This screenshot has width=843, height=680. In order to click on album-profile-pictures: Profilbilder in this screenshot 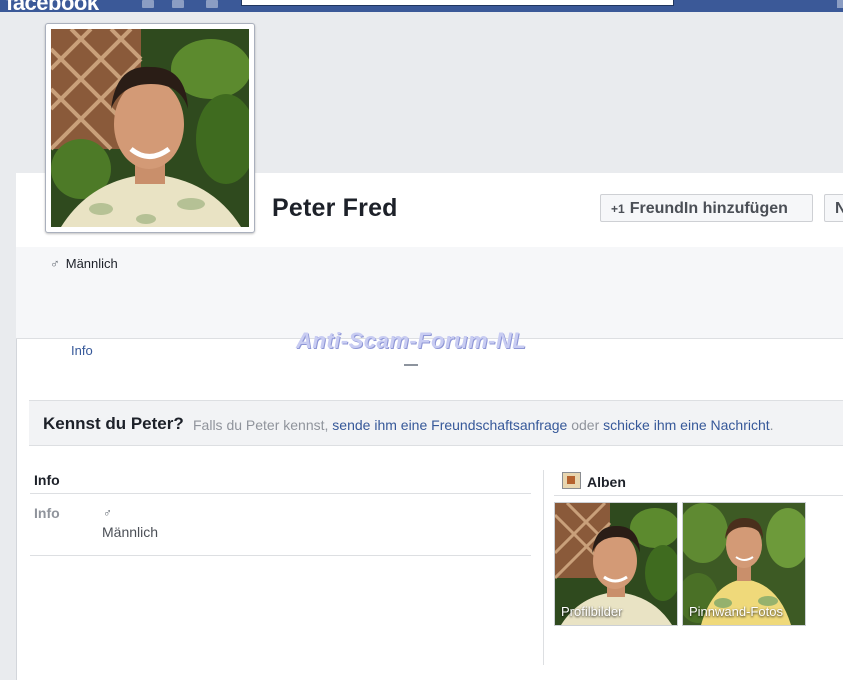, I will do `click(616, 564)`.